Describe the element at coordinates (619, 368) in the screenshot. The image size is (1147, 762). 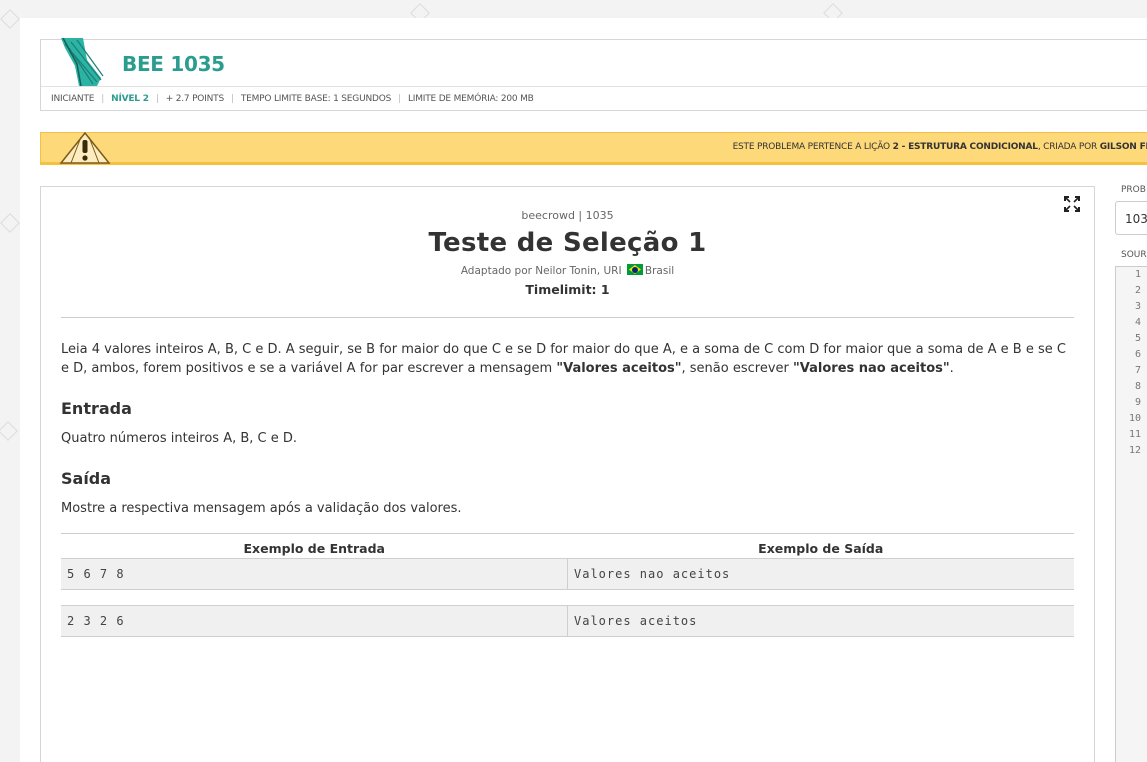
I see `accepted-message: "Valores aceitos"` at that location.